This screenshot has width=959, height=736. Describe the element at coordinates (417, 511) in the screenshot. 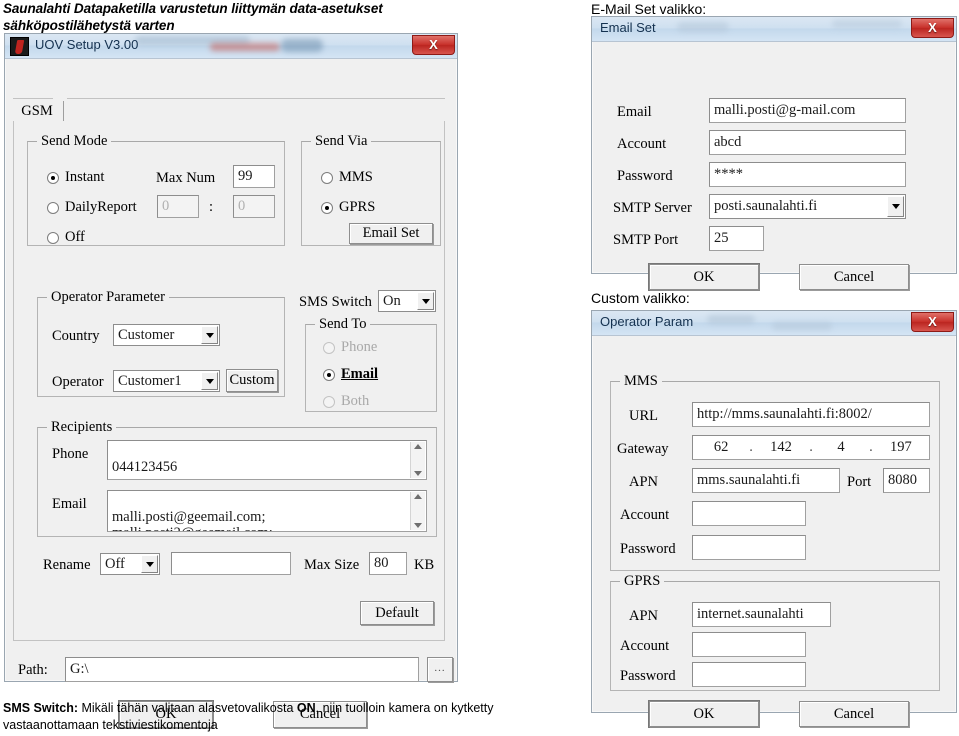

I see `email-scrollbar` at that location.